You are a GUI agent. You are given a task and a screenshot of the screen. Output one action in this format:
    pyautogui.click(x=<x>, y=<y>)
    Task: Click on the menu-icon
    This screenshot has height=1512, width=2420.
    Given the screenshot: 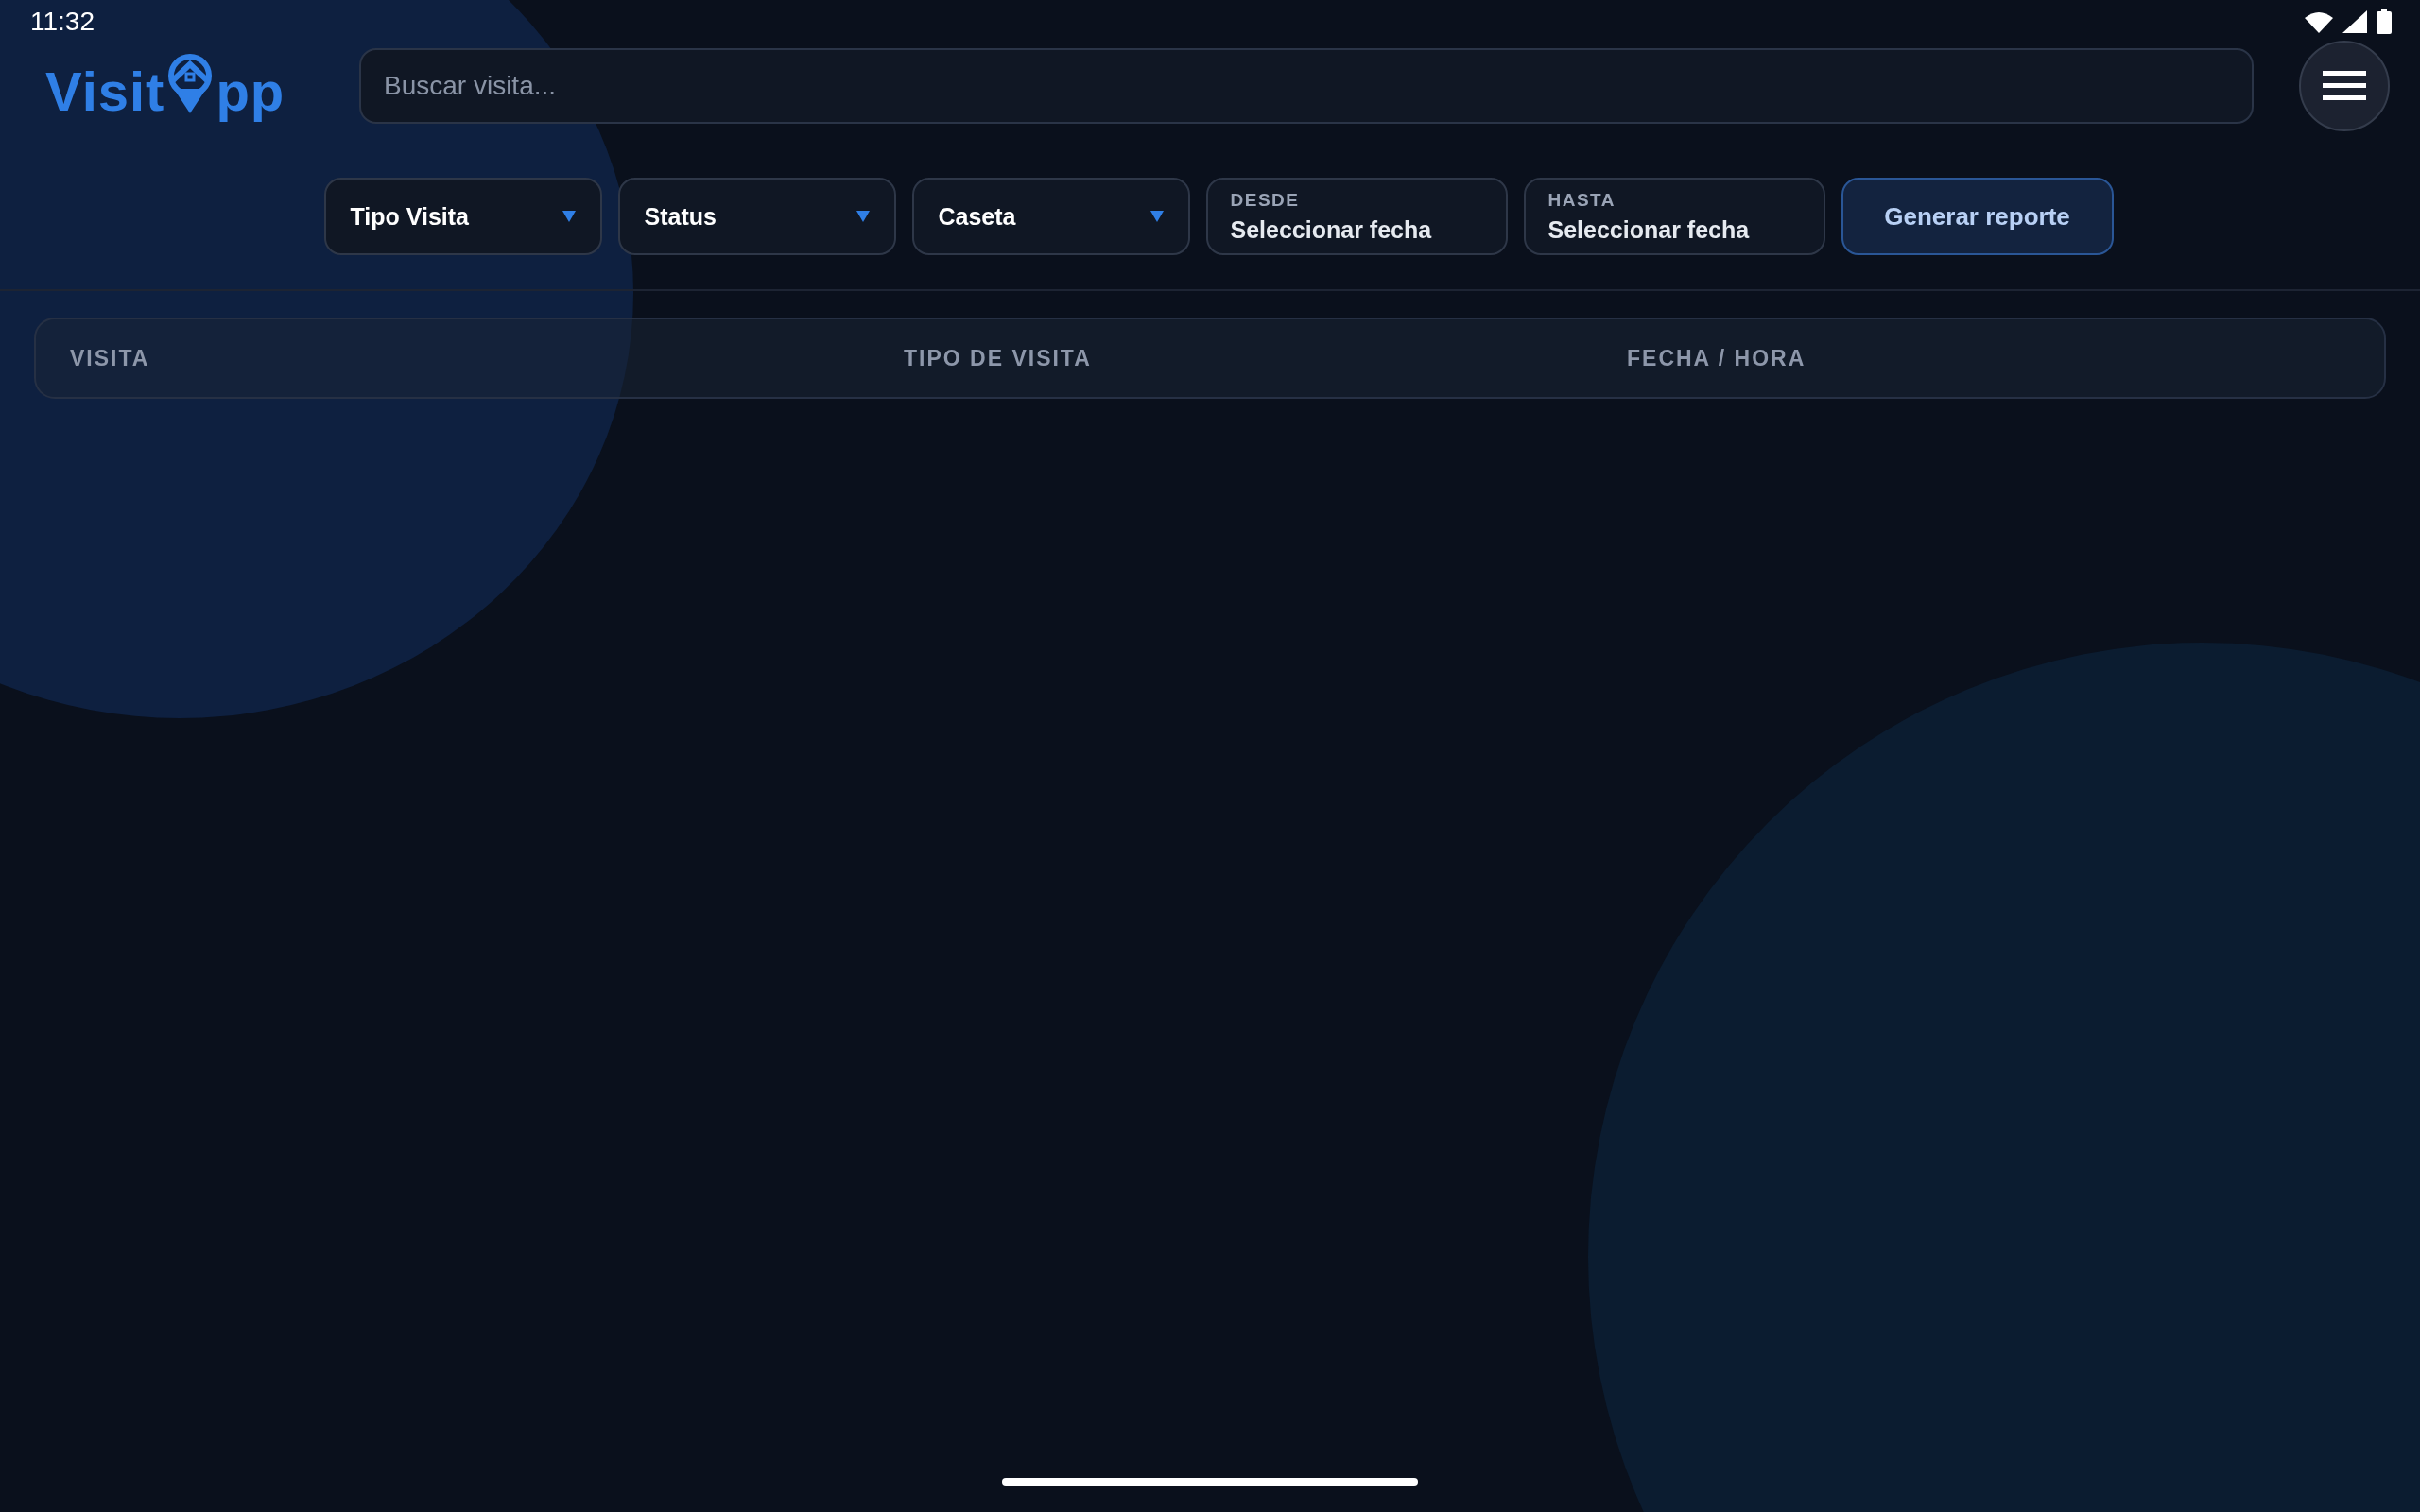 What is the action you would take?
    pyautogui.click(x=2345, y=86)
    